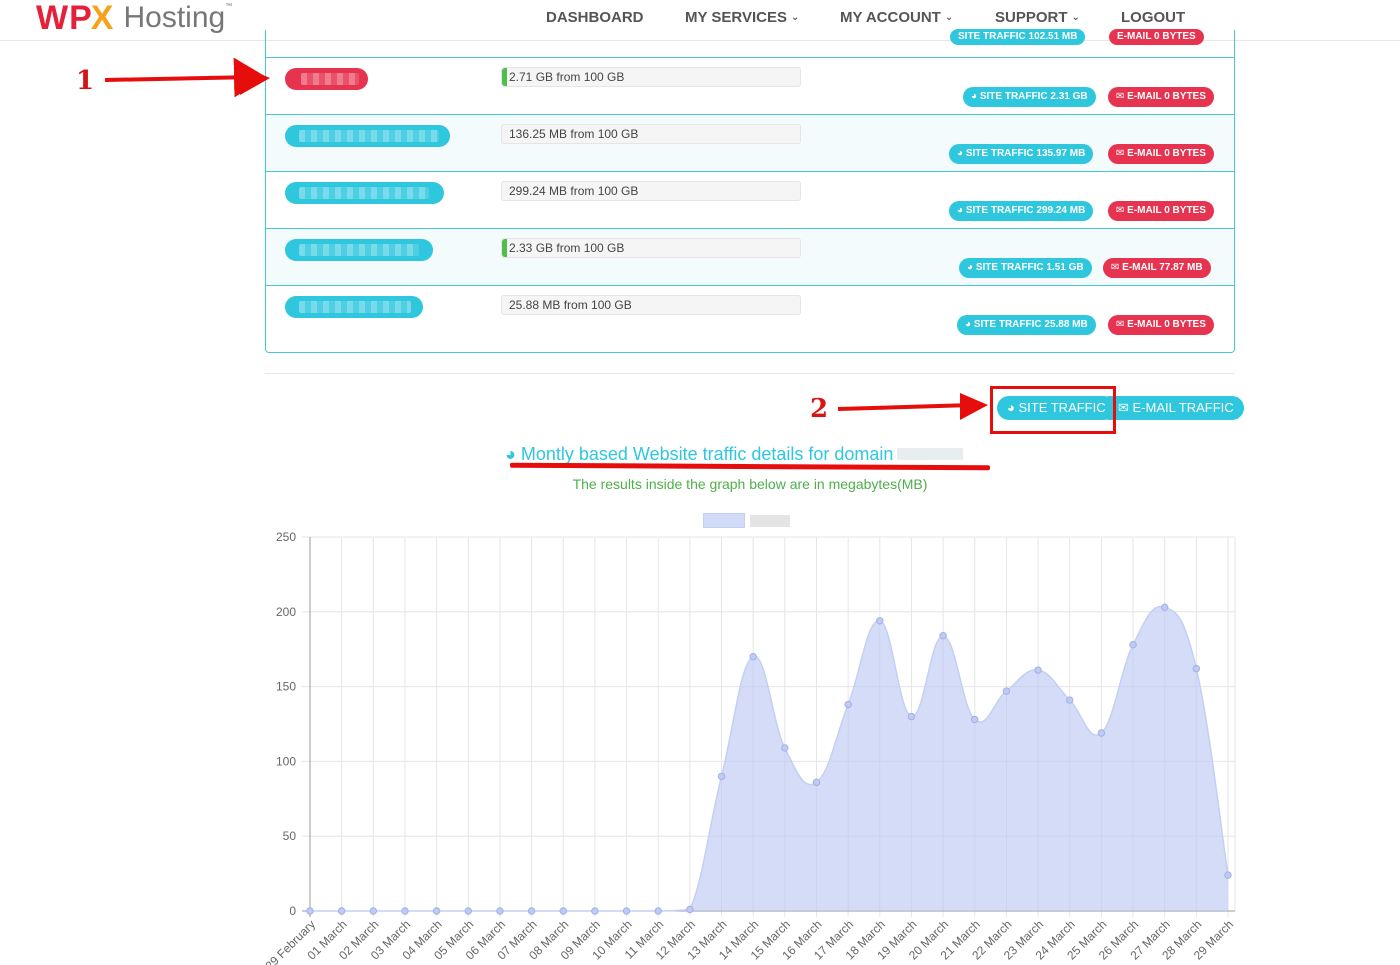 The height and width of the screenshot is (965, 1400). What do you see at coordinates (286, 537) in the screenshot?
I see `y-tick-label: 250` at bounding box center [286, 537].